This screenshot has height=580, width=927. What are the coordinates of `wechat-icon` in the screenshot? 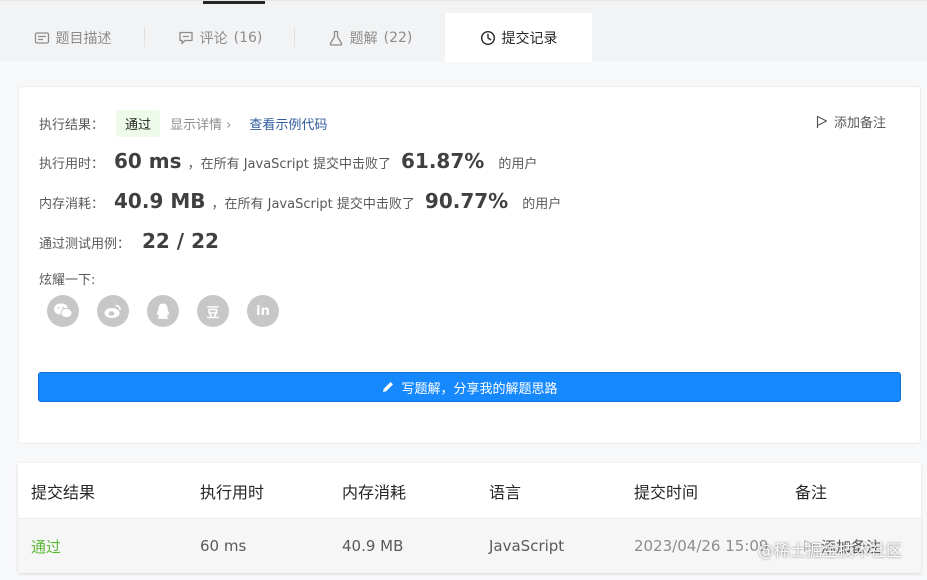 It's located at (63, 311).